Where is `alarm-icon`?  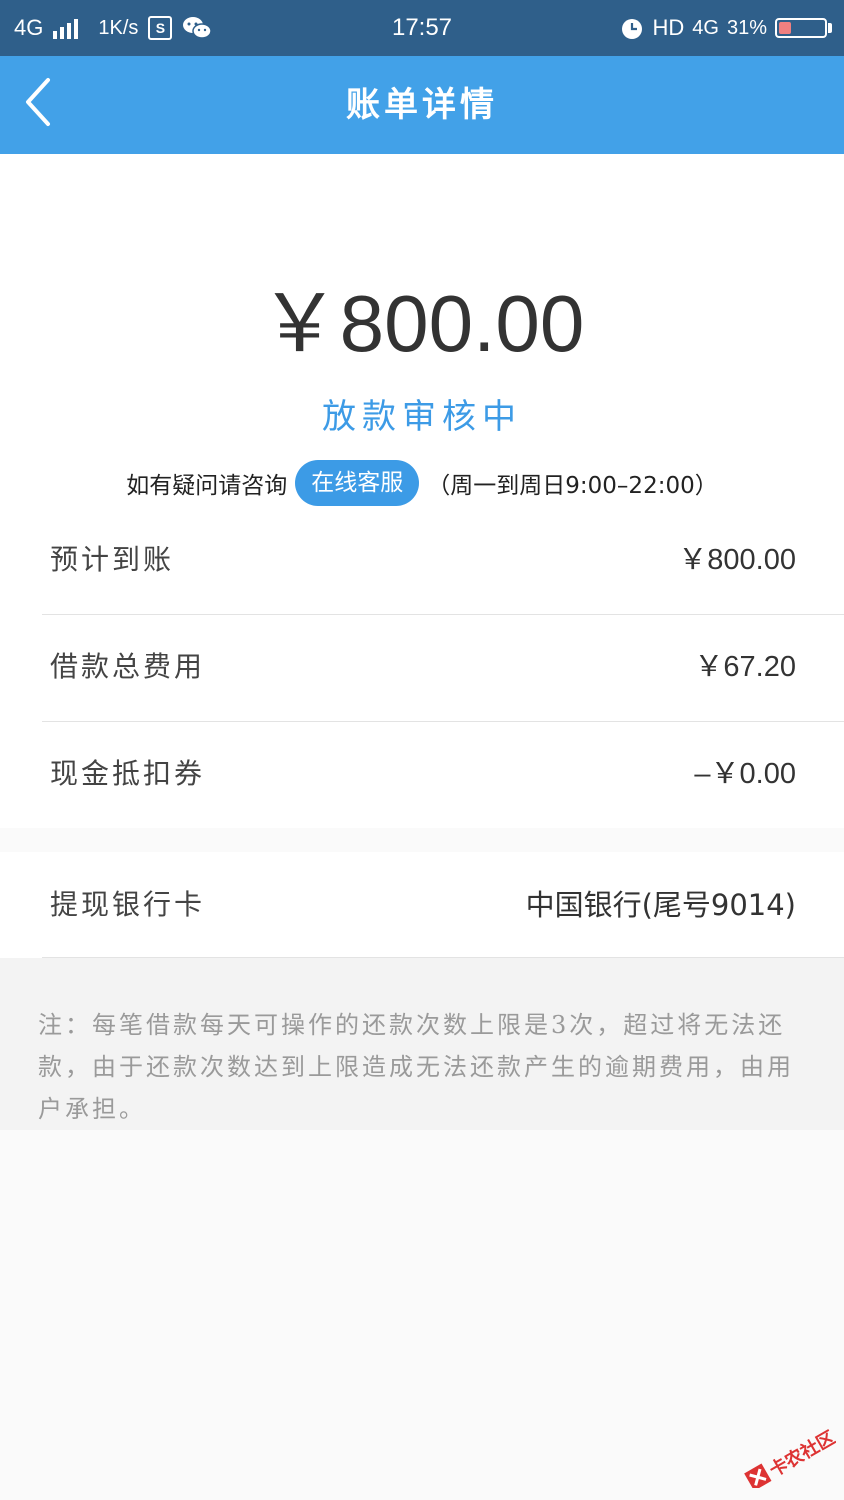
alarm-icon is located at coordinates (631, 29).